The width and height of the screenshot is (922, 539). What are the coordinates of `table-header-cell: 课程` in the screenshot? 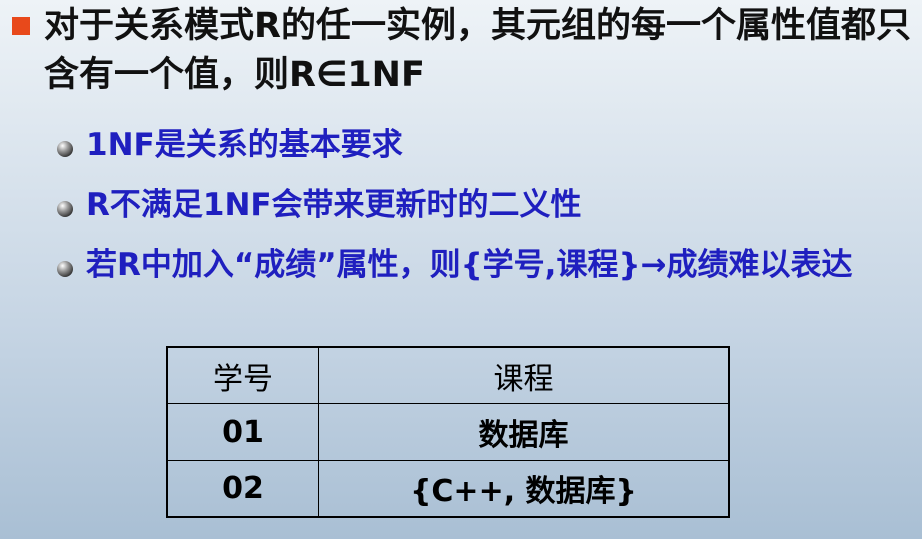 It's located at (524, 375).